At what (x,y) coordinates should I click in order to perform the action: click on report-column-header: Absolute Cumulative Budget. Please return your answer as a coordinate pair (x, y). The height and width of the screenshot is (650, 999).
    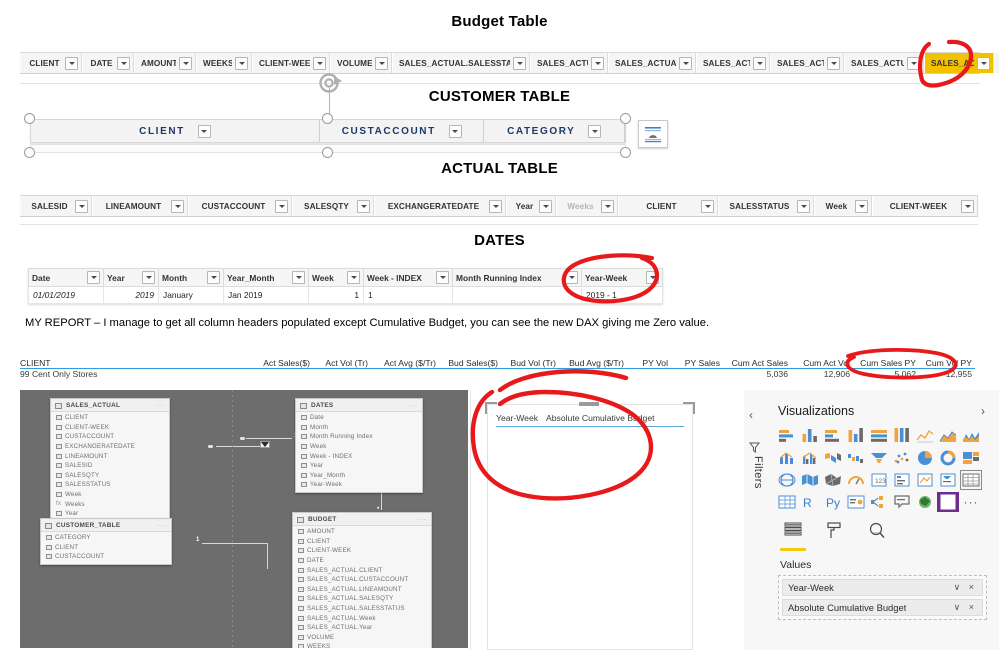
    Looking at the image, I should click on (973, 363).